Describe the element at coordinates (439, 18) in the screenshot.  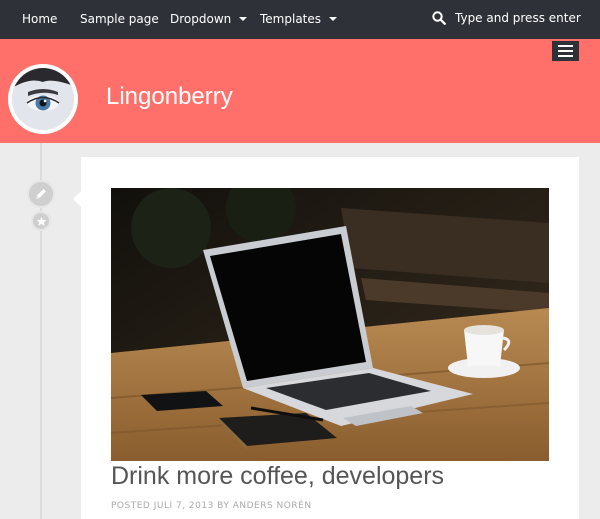
I see `search-icon` at that location.